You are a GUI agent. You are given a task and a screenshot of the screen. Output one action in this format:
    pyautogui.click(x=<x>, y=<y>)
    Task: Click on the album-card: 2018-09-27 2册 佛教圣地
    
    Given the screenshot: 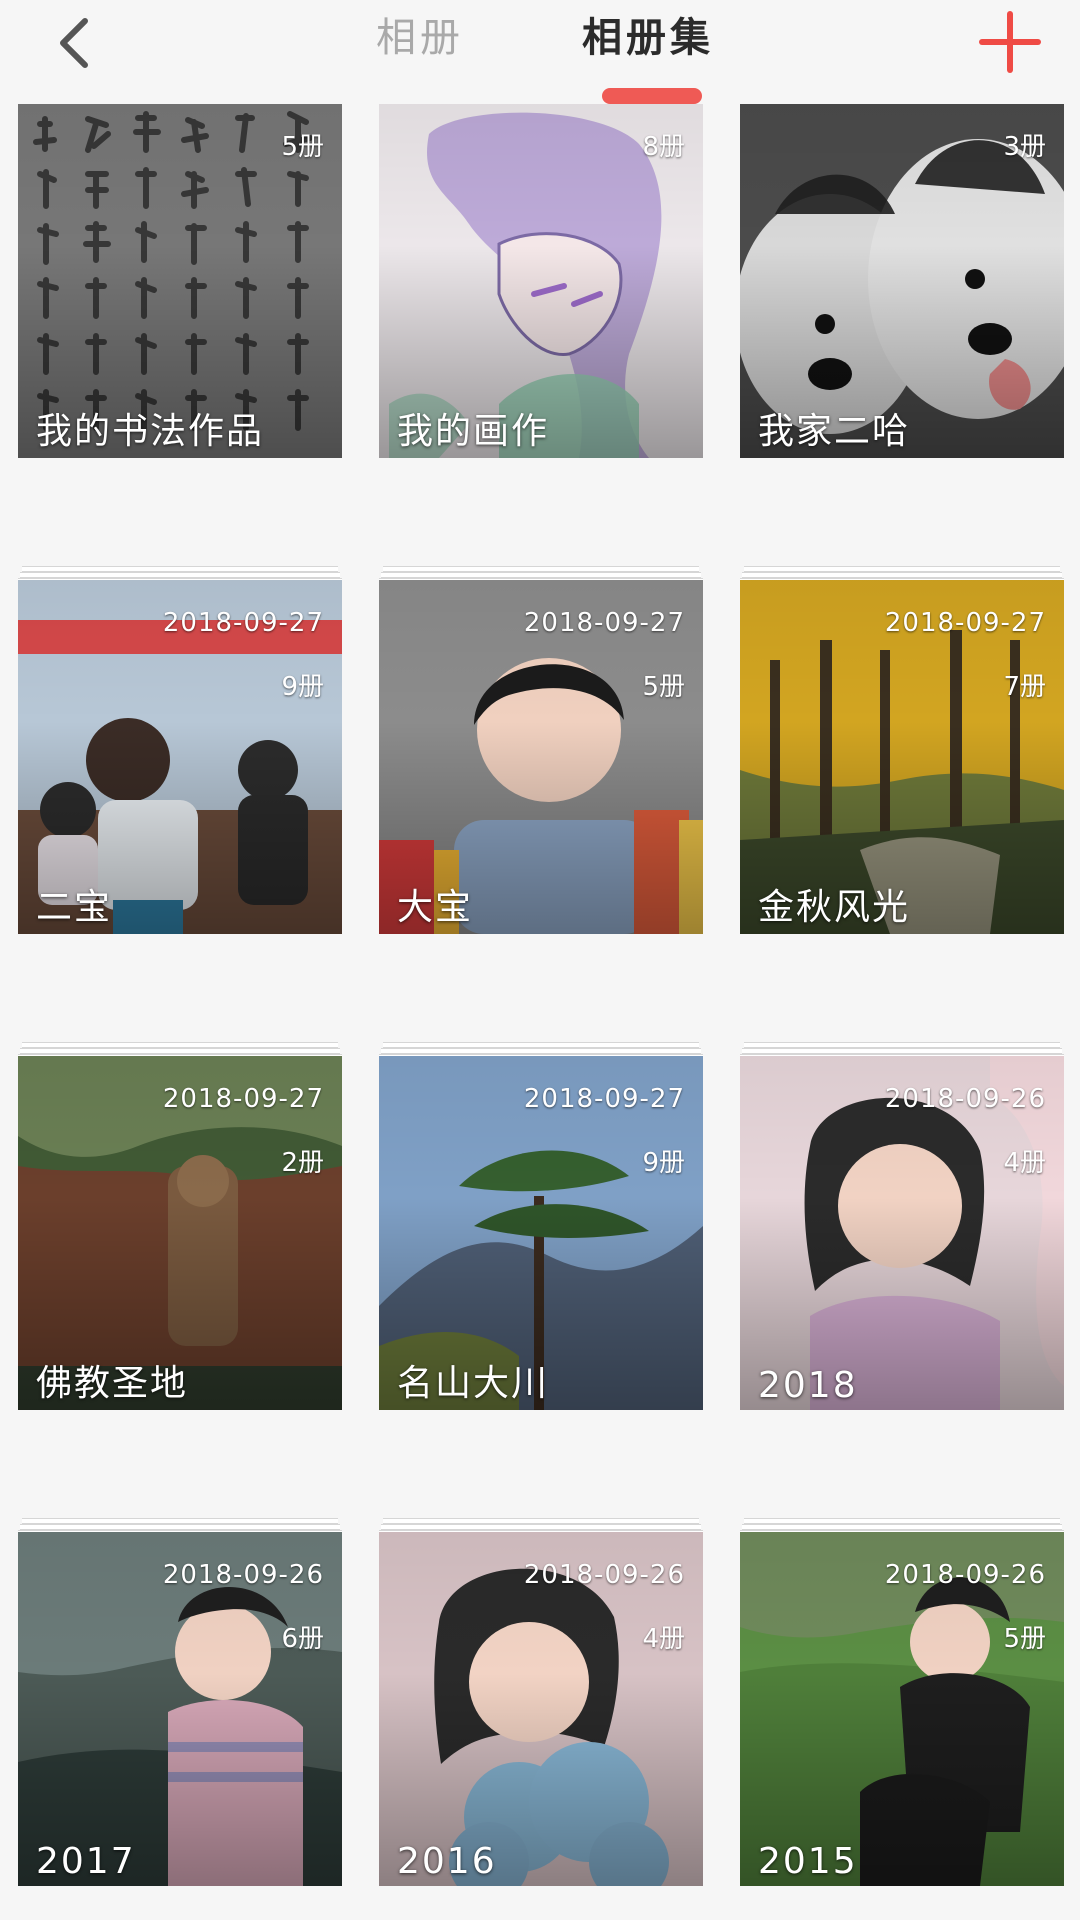 What is the action you would take?
    pyautogui.click(x=180, y=1235)
    